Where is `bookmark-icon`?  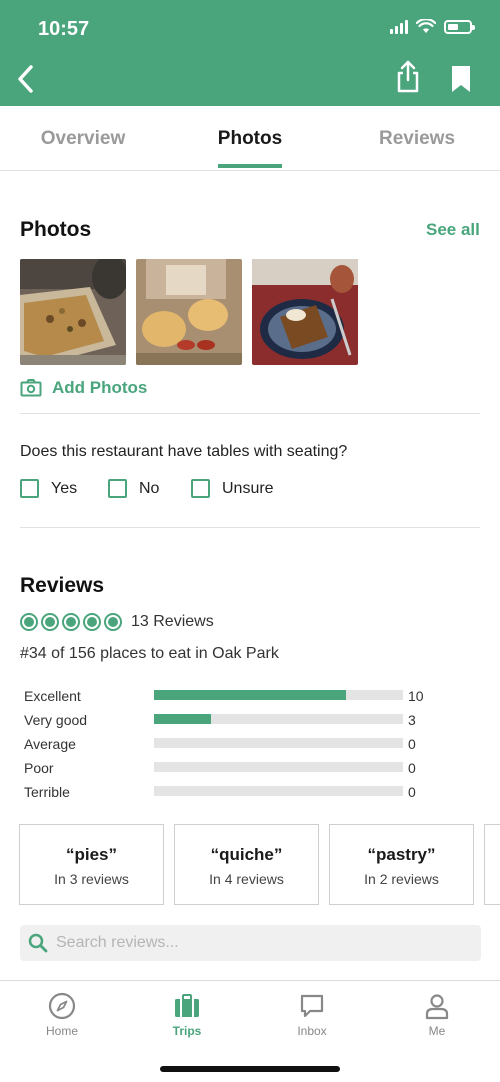
bookmark-icon is located at coordinates (461, 79).